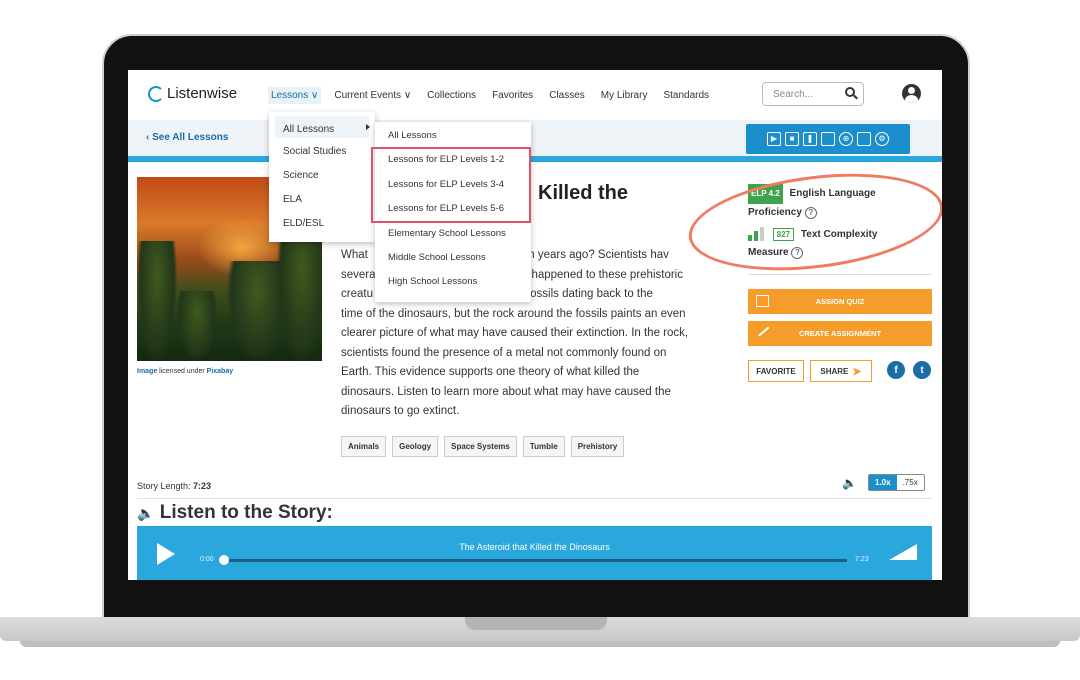 The image size is (1080, 680). I want to click on listen-heading-text: Listen to the Story:, so click(246, 512).